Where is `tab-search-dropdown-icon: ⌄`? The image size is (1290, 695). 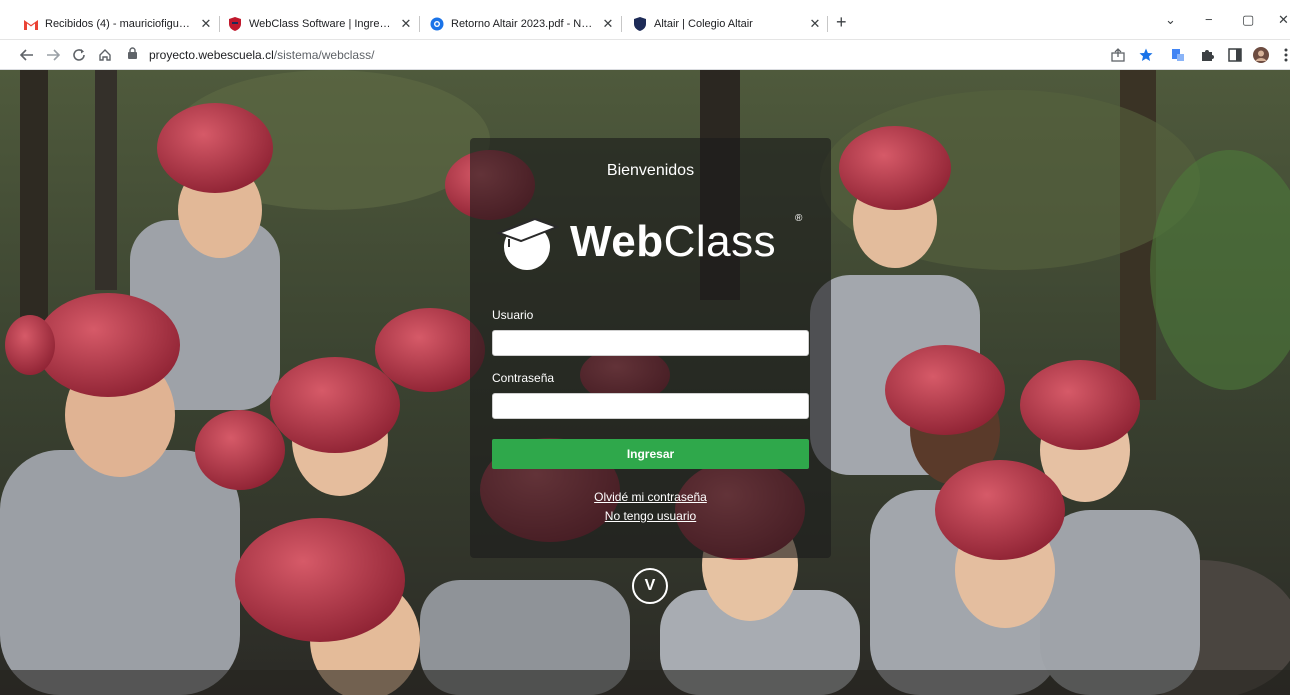
tab-search-dropdown-icon: ⌄ is located at coordinates (1170, 20).